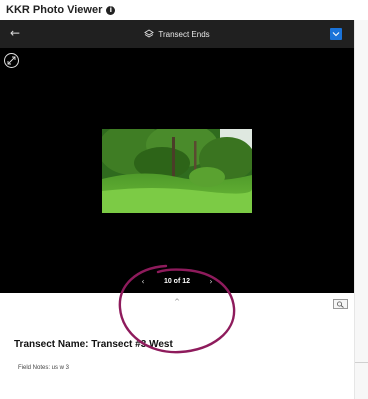 The width and height of the screenshot is (368, 399). I want to click on expand-button, so click(11, 60).